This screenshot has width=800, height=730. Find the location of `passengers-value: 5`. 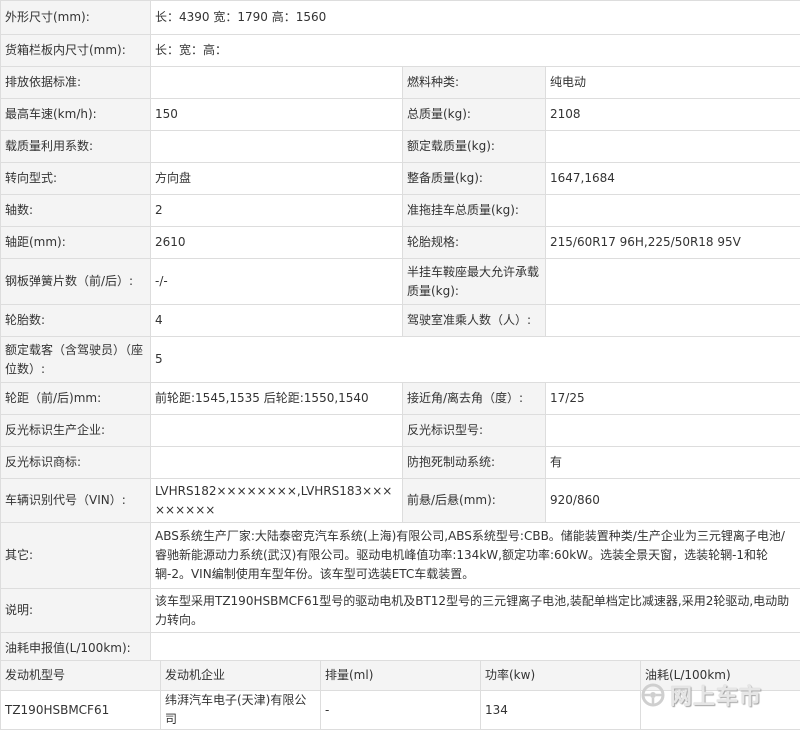

passengers-value: 5 is located at coordinates (475, 360).